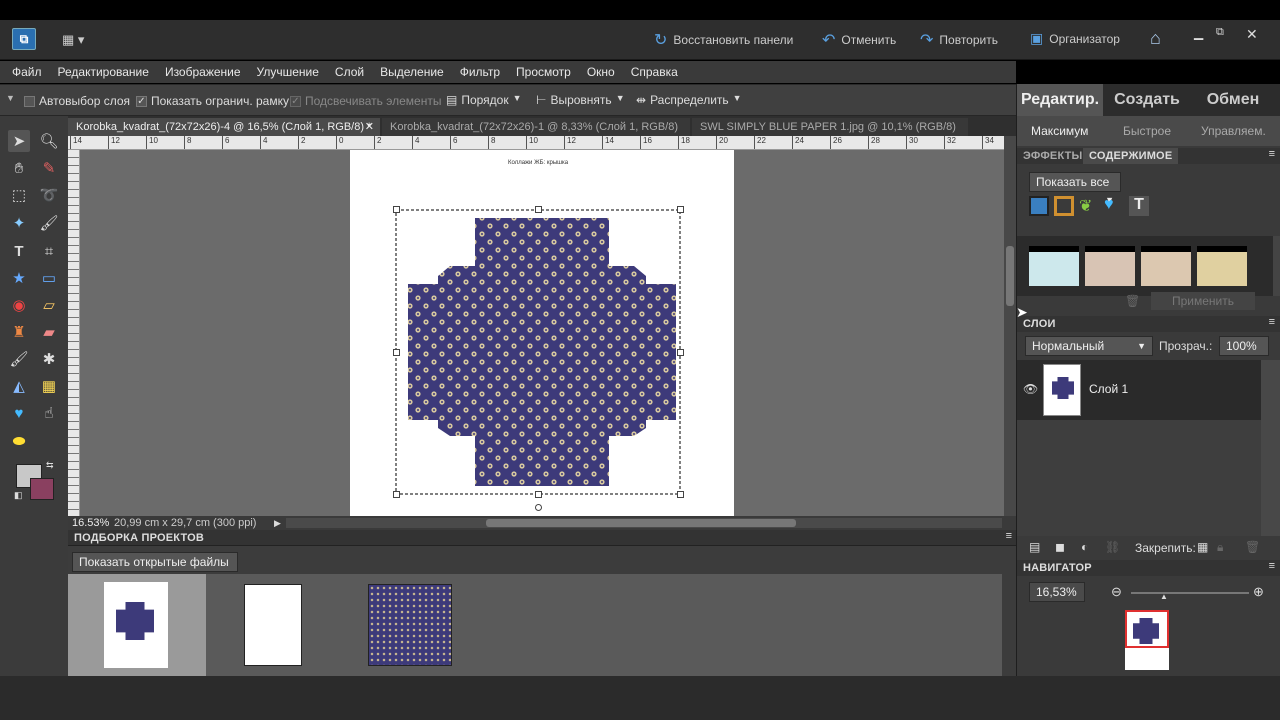 This screenshot has height=720, width=1280. Describe the element at coordinates (19, 441) in the screenshot. I see `sponge-tool-icon: ⬬` at that location.